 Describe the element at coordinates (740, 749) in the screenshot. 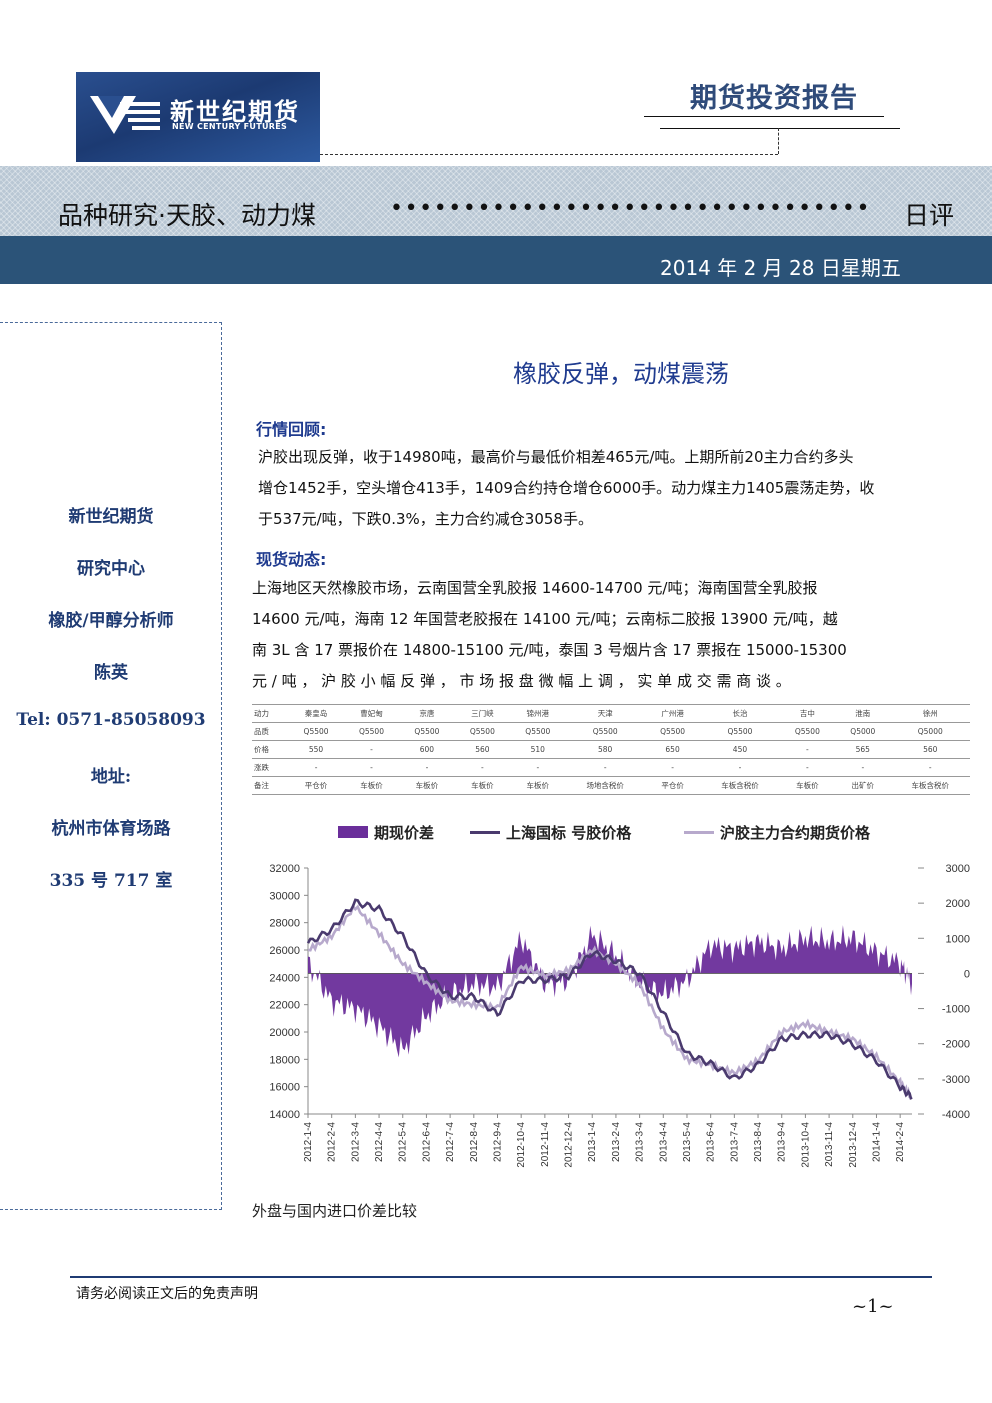

I see `table-cell: 450` at that location.